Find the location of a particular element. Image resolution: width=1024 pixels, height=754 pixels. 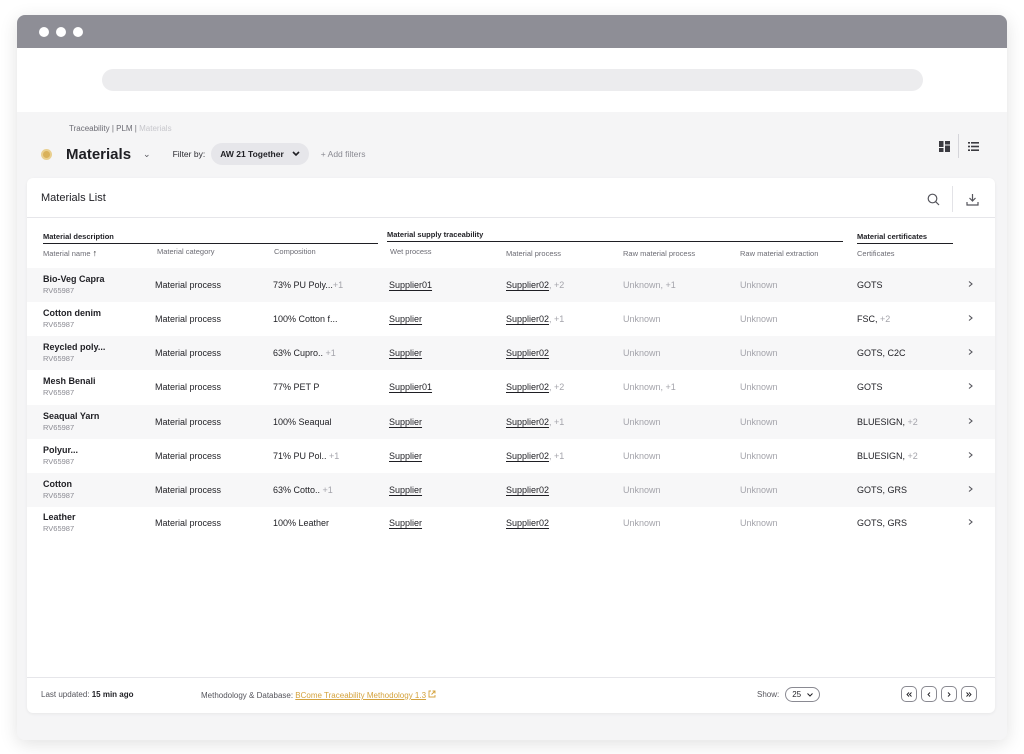

card-actions is located at coordinates (952, 199).